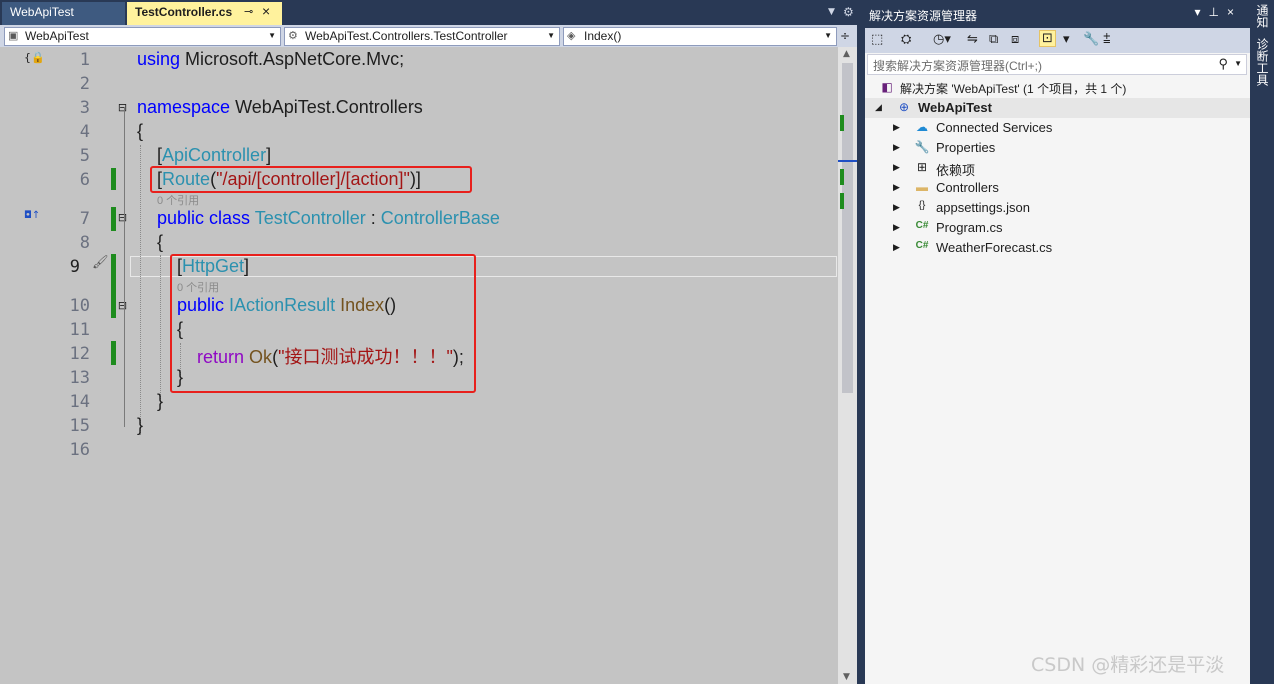 The height and width of the screenshot is (684, 1274). Describe the element at coordinates (846, 677) in the screenshot. I see `scroll-down-icon: ▼` at that location.